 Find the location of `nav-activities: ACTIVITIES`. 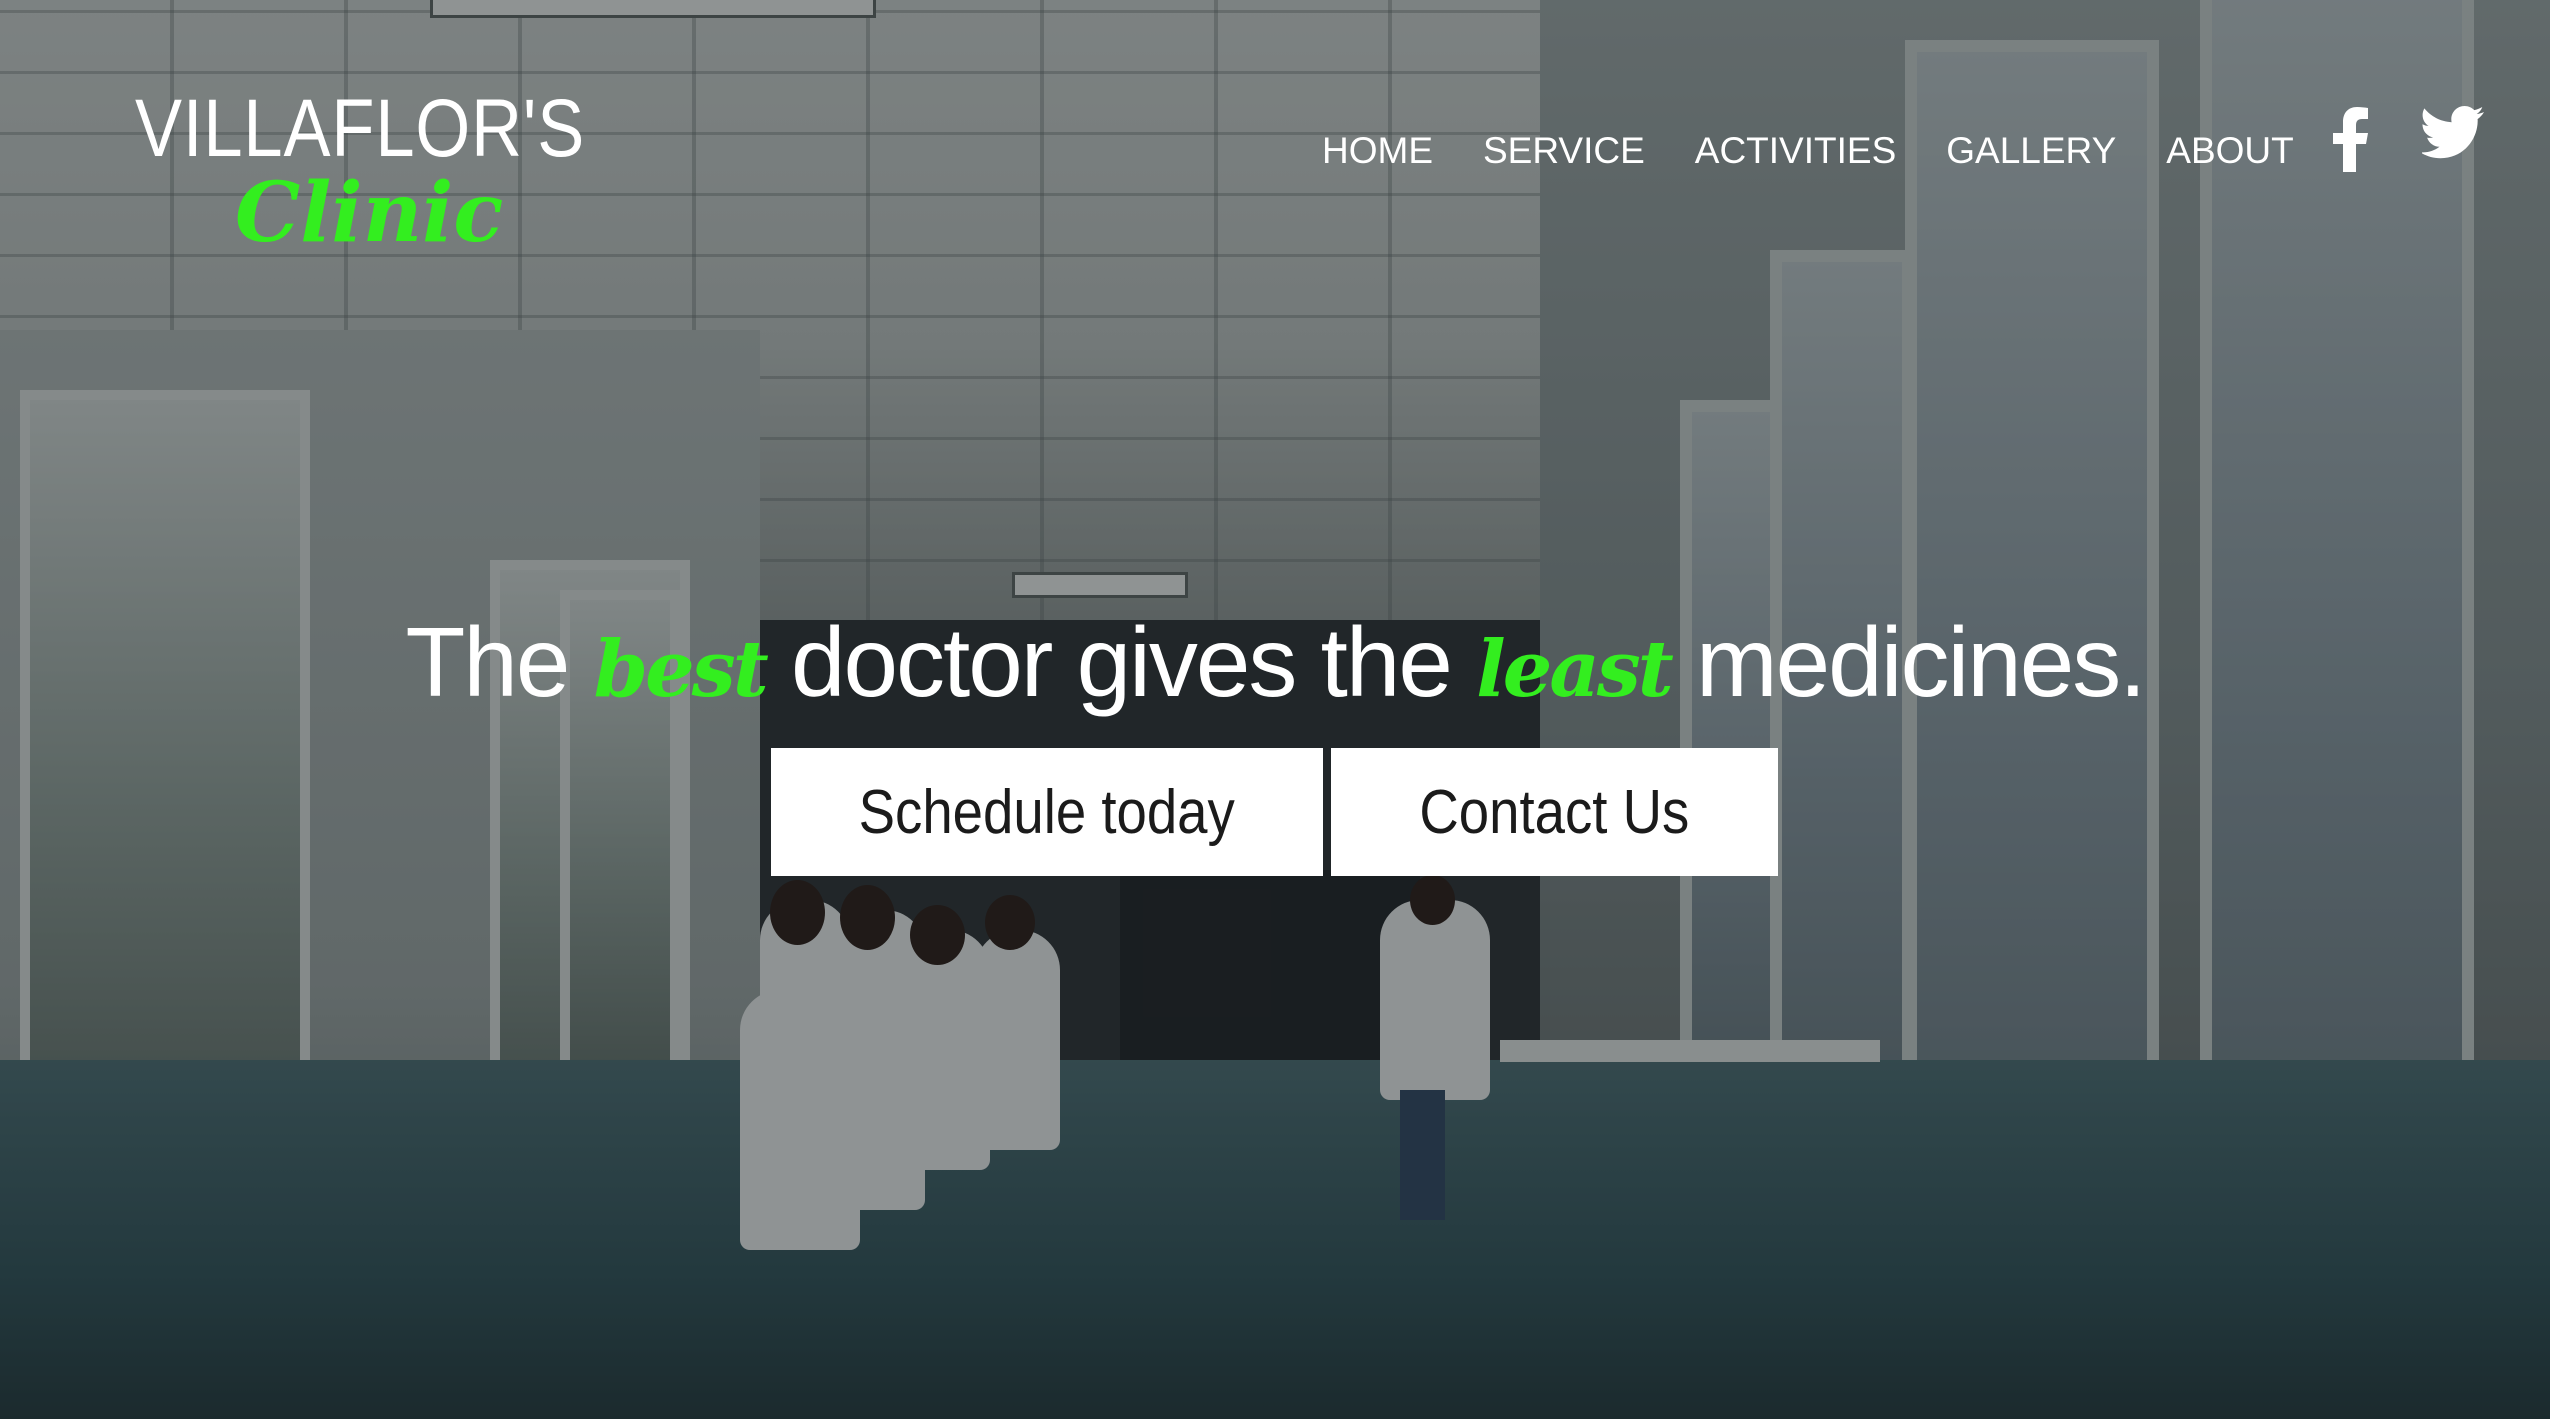

nav-activities: ACTIVITIES is located at coordinates (1795, 151).